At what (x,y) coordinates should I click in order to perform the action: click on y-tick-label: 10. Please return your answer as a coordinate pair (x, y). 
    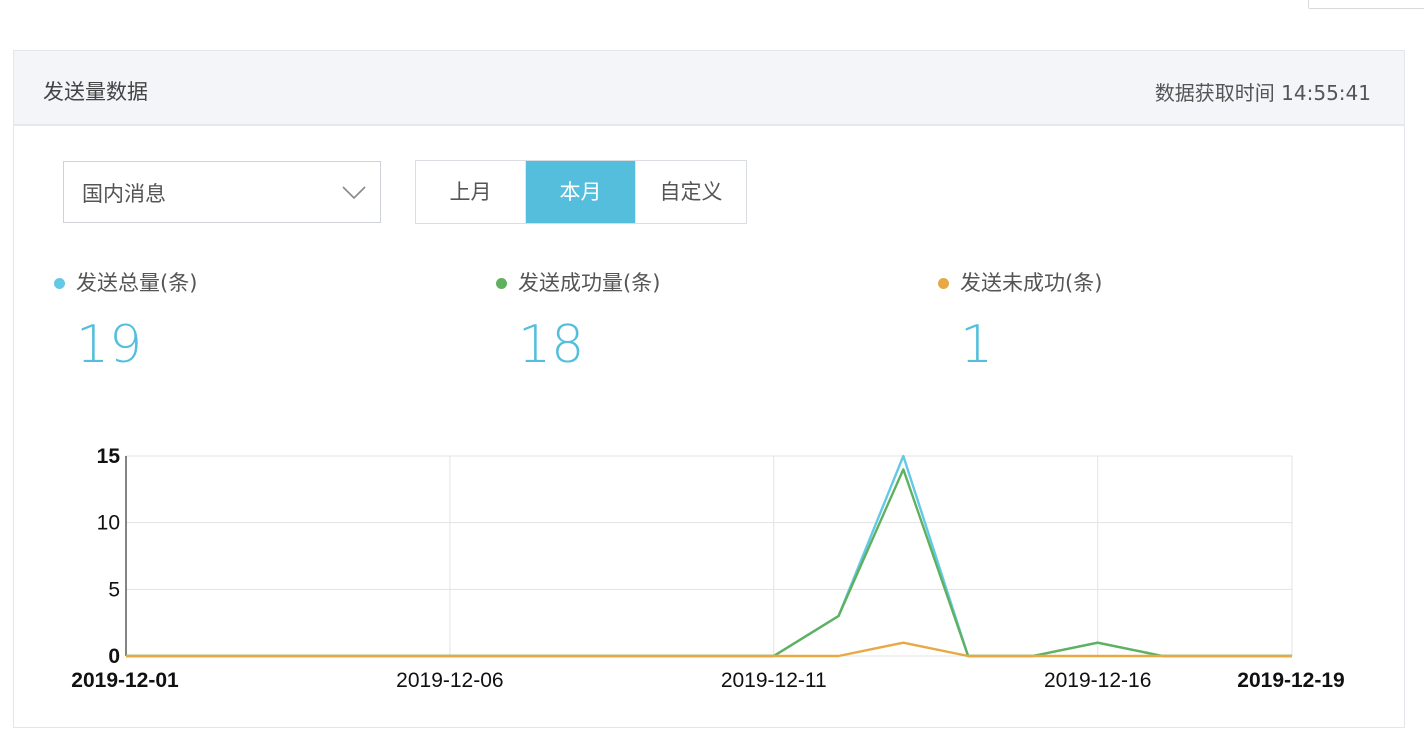
    Looking at the image, I should click on (108, 523).